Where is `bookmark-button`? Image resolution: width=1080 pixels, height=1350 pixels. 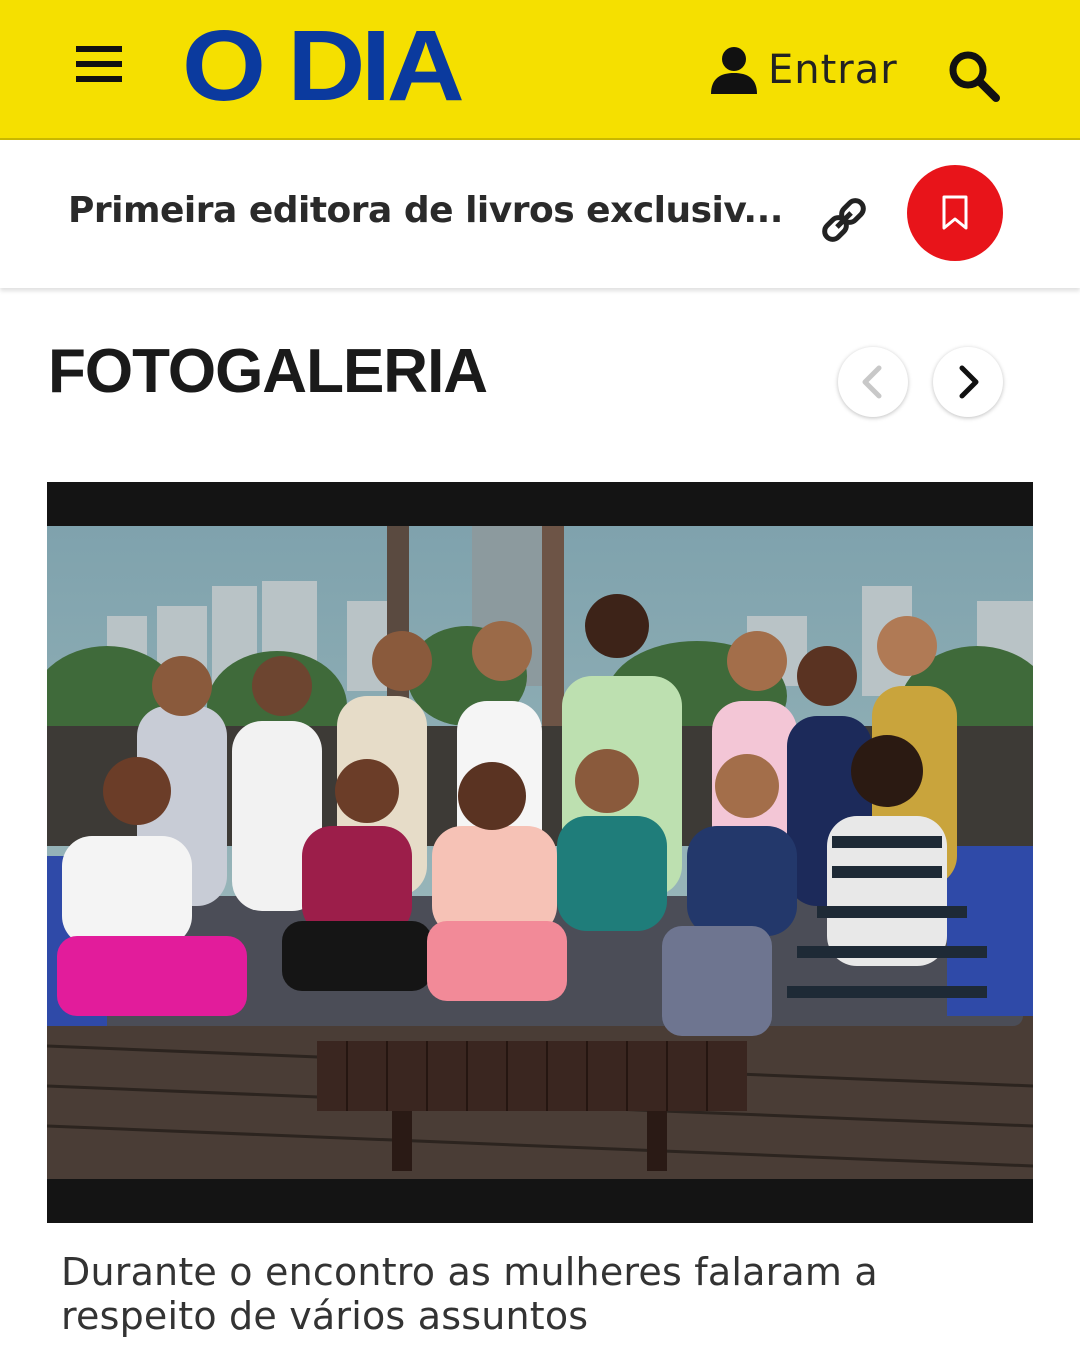 bookmark-button is located at coordinates (955, 213).